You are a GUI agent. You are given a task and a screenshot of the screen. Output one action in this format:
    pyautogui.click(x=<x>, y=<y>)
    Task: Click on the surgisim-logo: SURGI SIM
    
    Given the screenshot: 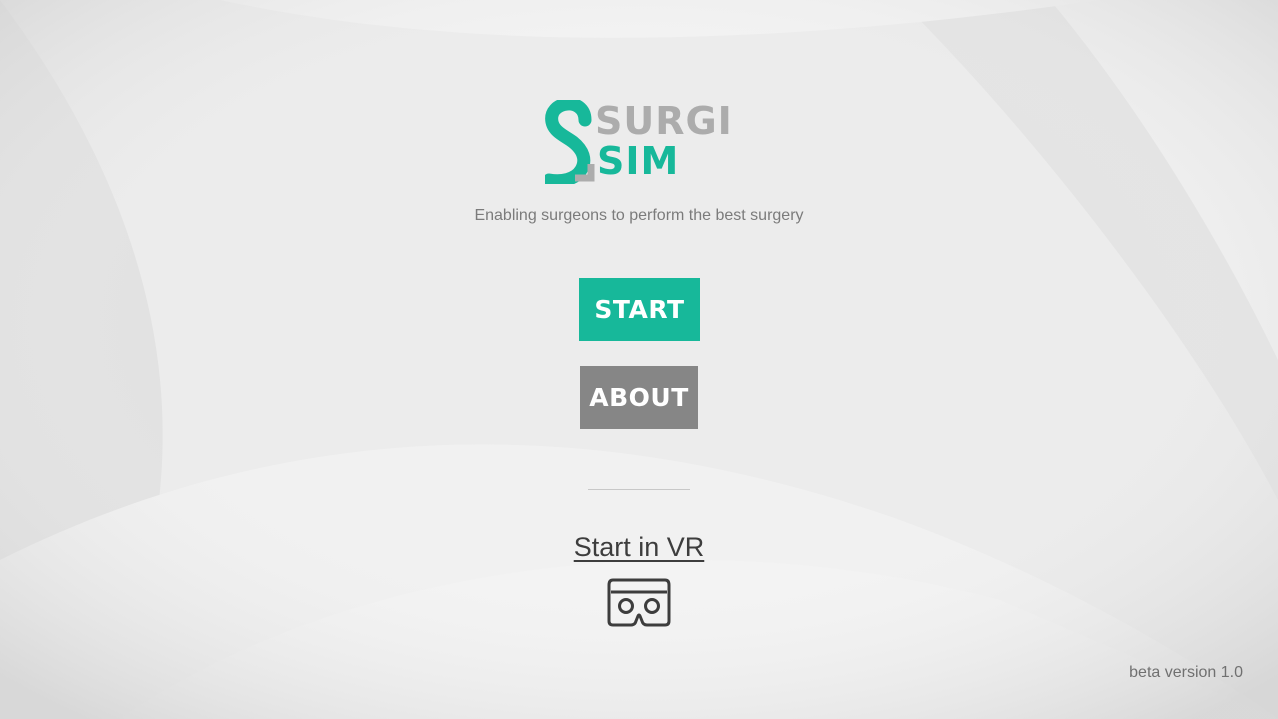 What is the action you would take?
    pyautogui.click(x=645, y=142)
    